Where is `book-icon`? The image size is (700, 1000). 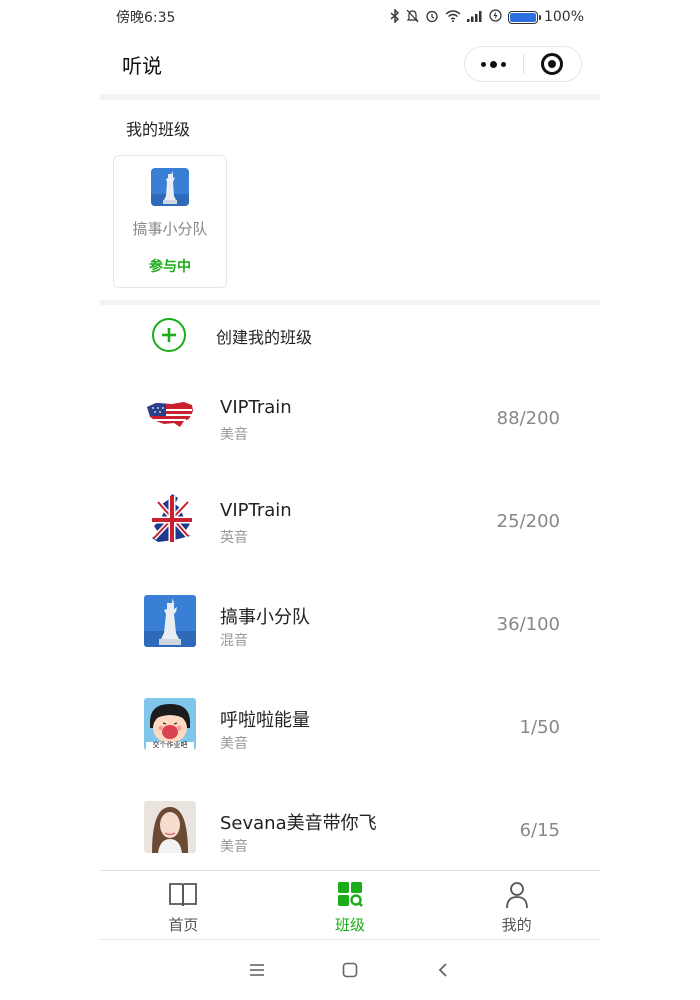
book-icon is located at coordinates (183, 895).